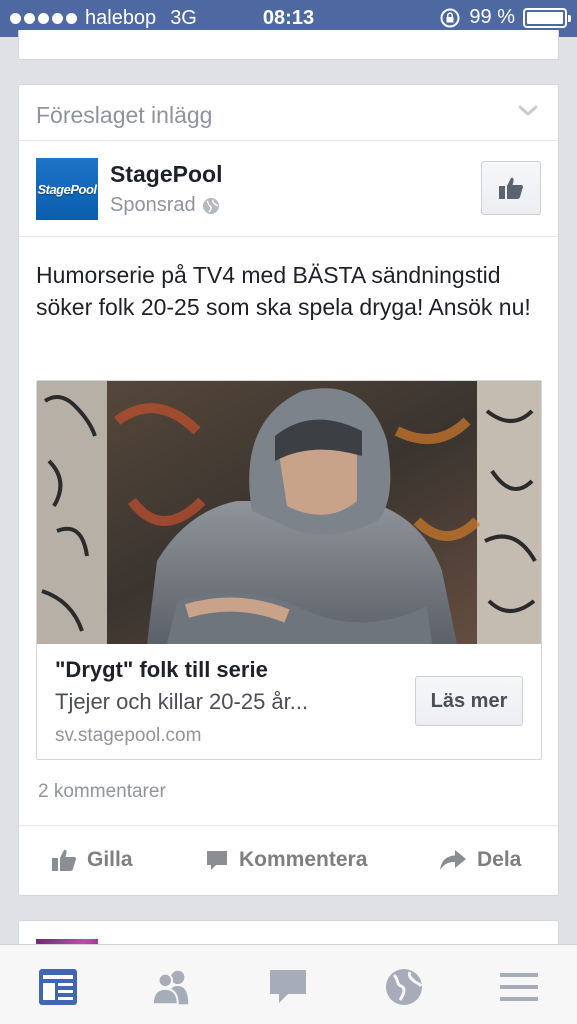 Image resolution: width=577 pixels, height=1024 pixels. I want to click on sponsored-row: Sponsrad, so click(165, 205).